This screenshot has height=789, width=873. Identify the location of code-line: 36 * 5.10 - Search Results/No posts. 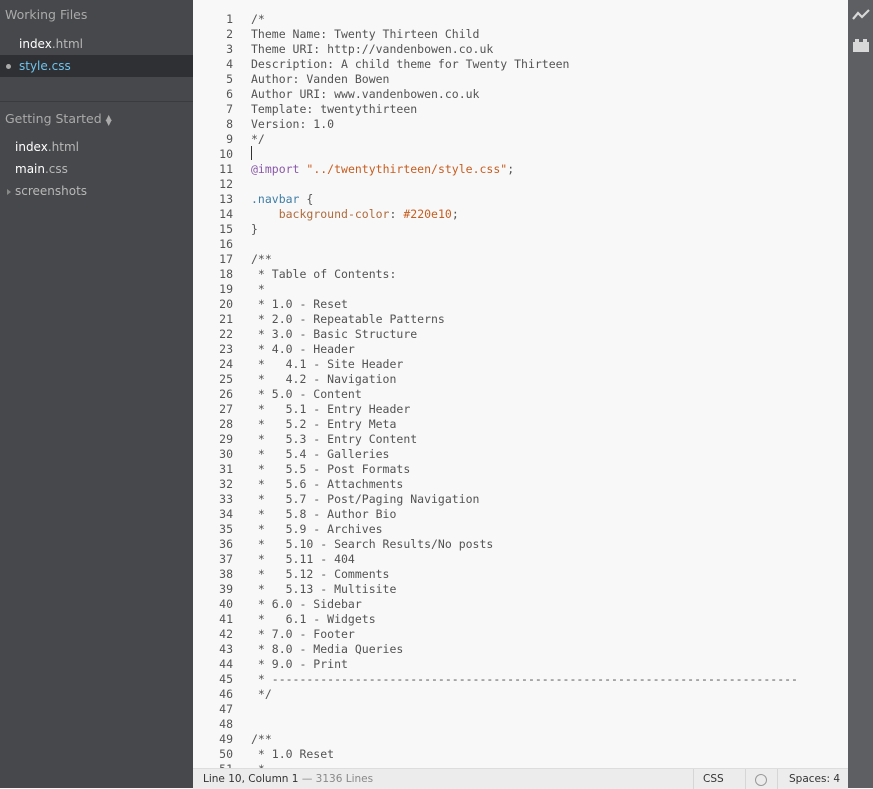
(520, 544).